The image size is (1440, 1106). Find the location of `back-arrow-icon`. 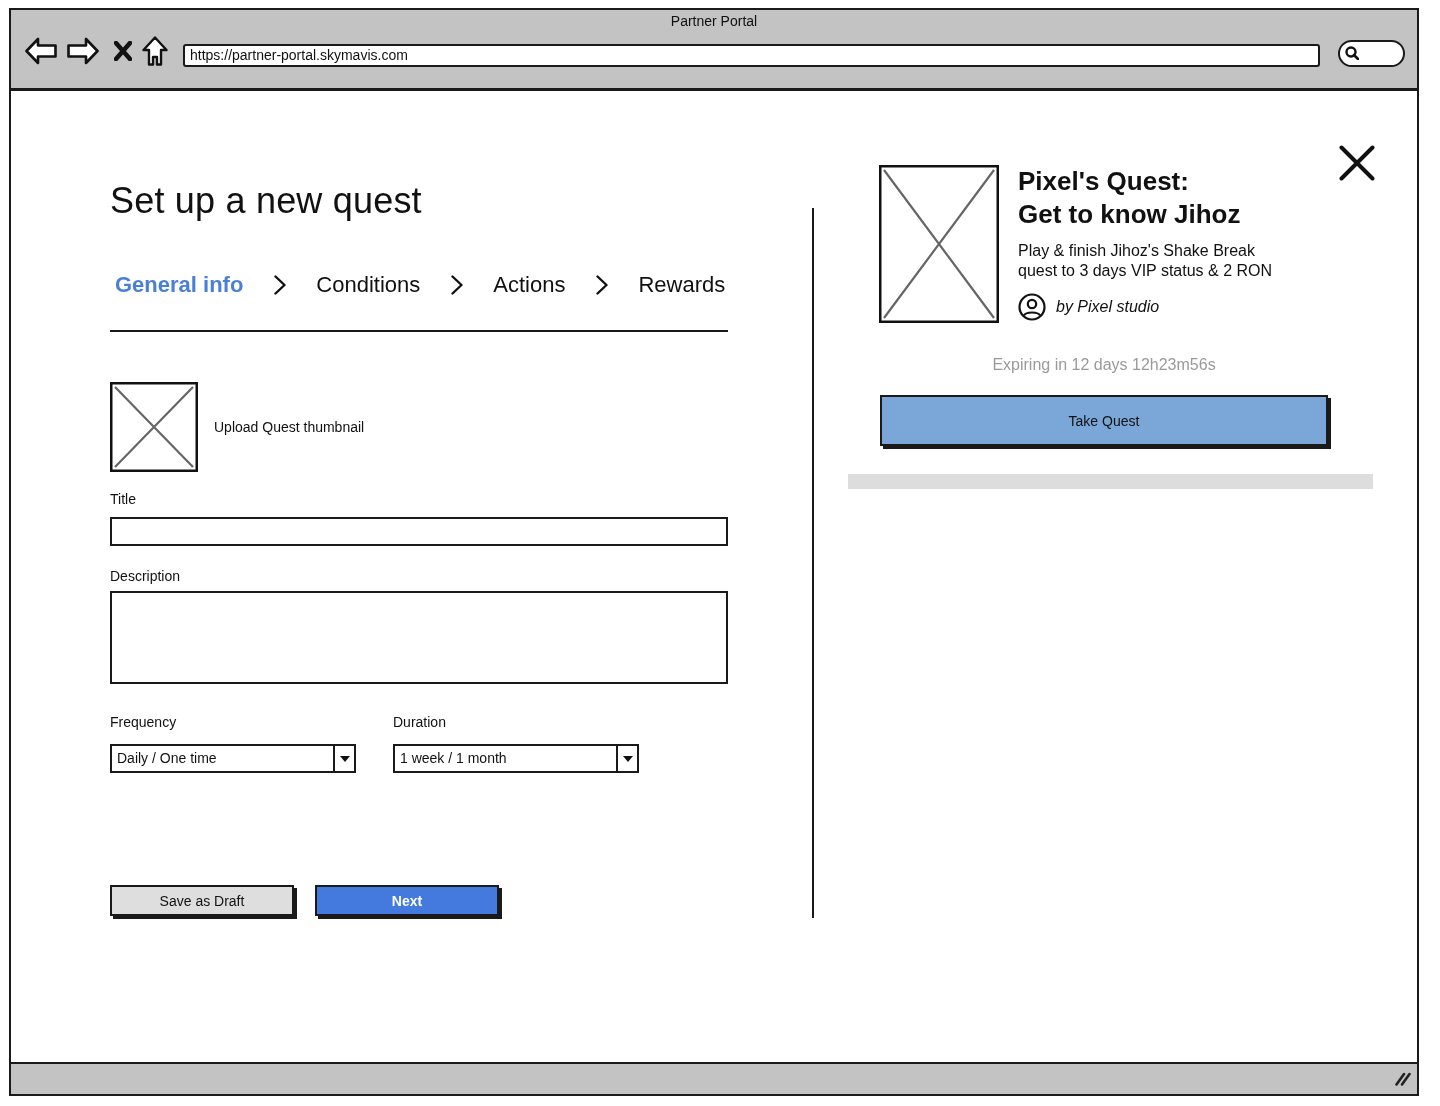

back-arrow-icon is located at coordinates (41, 51).